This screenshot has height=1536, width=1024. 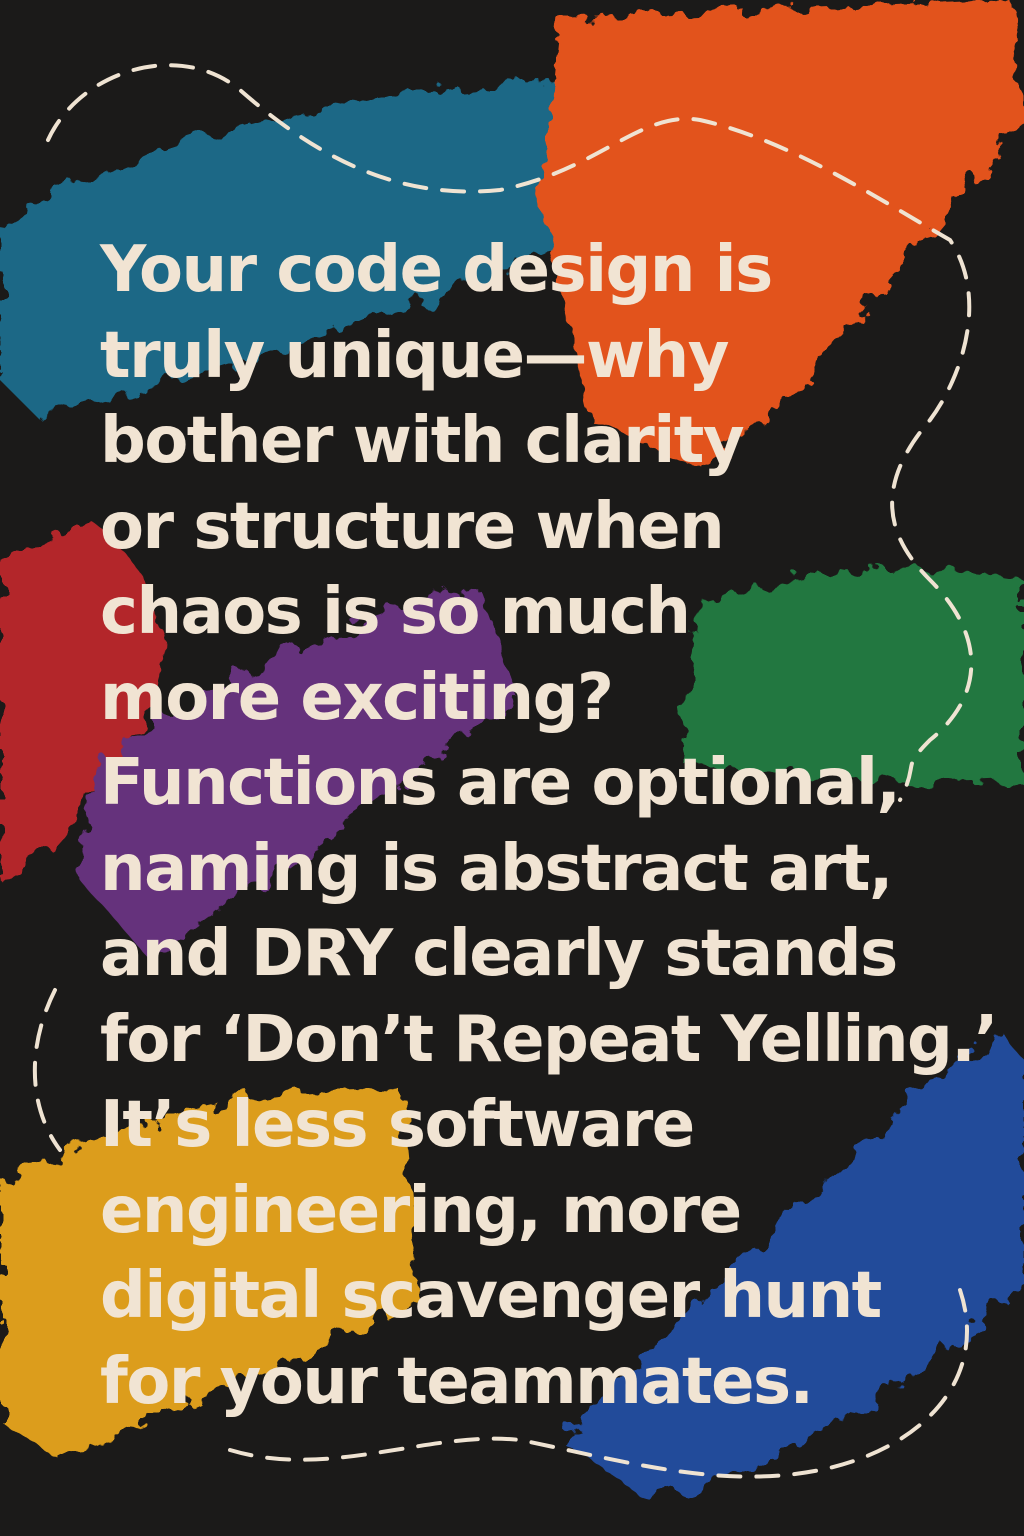 I want to click on quote-line: Your code design is, so click(x=436, y=270).